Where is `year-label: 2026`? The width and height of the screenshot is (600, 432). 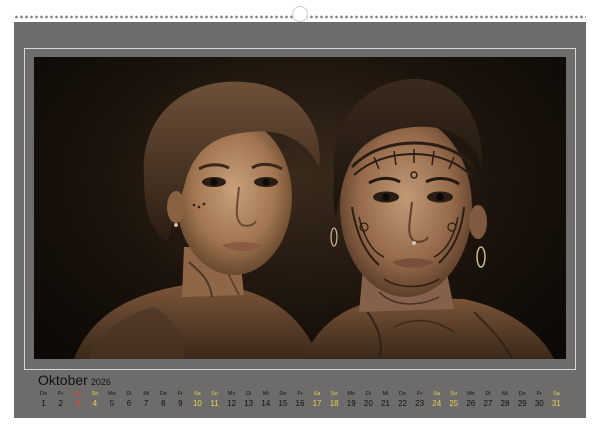
year-label: 2026 is located at coordinates (100, 382).